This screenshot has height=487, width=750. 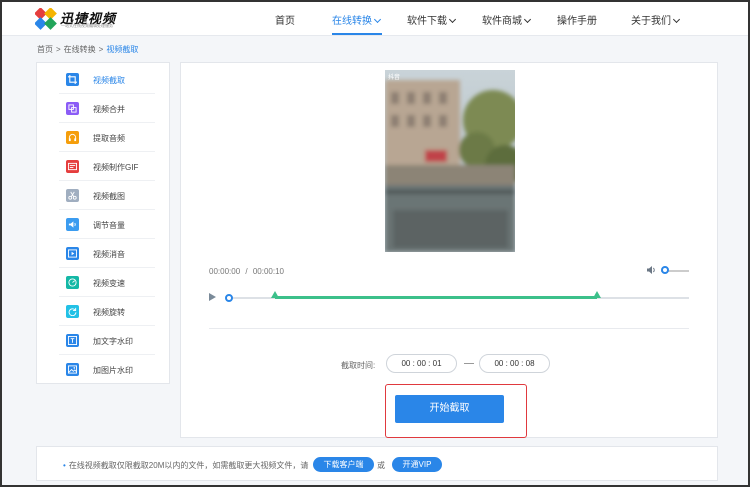 What do you see at coordinates (72, 108) in the screenshot?
I see `merge-icon` at bounding box center [72, 108].